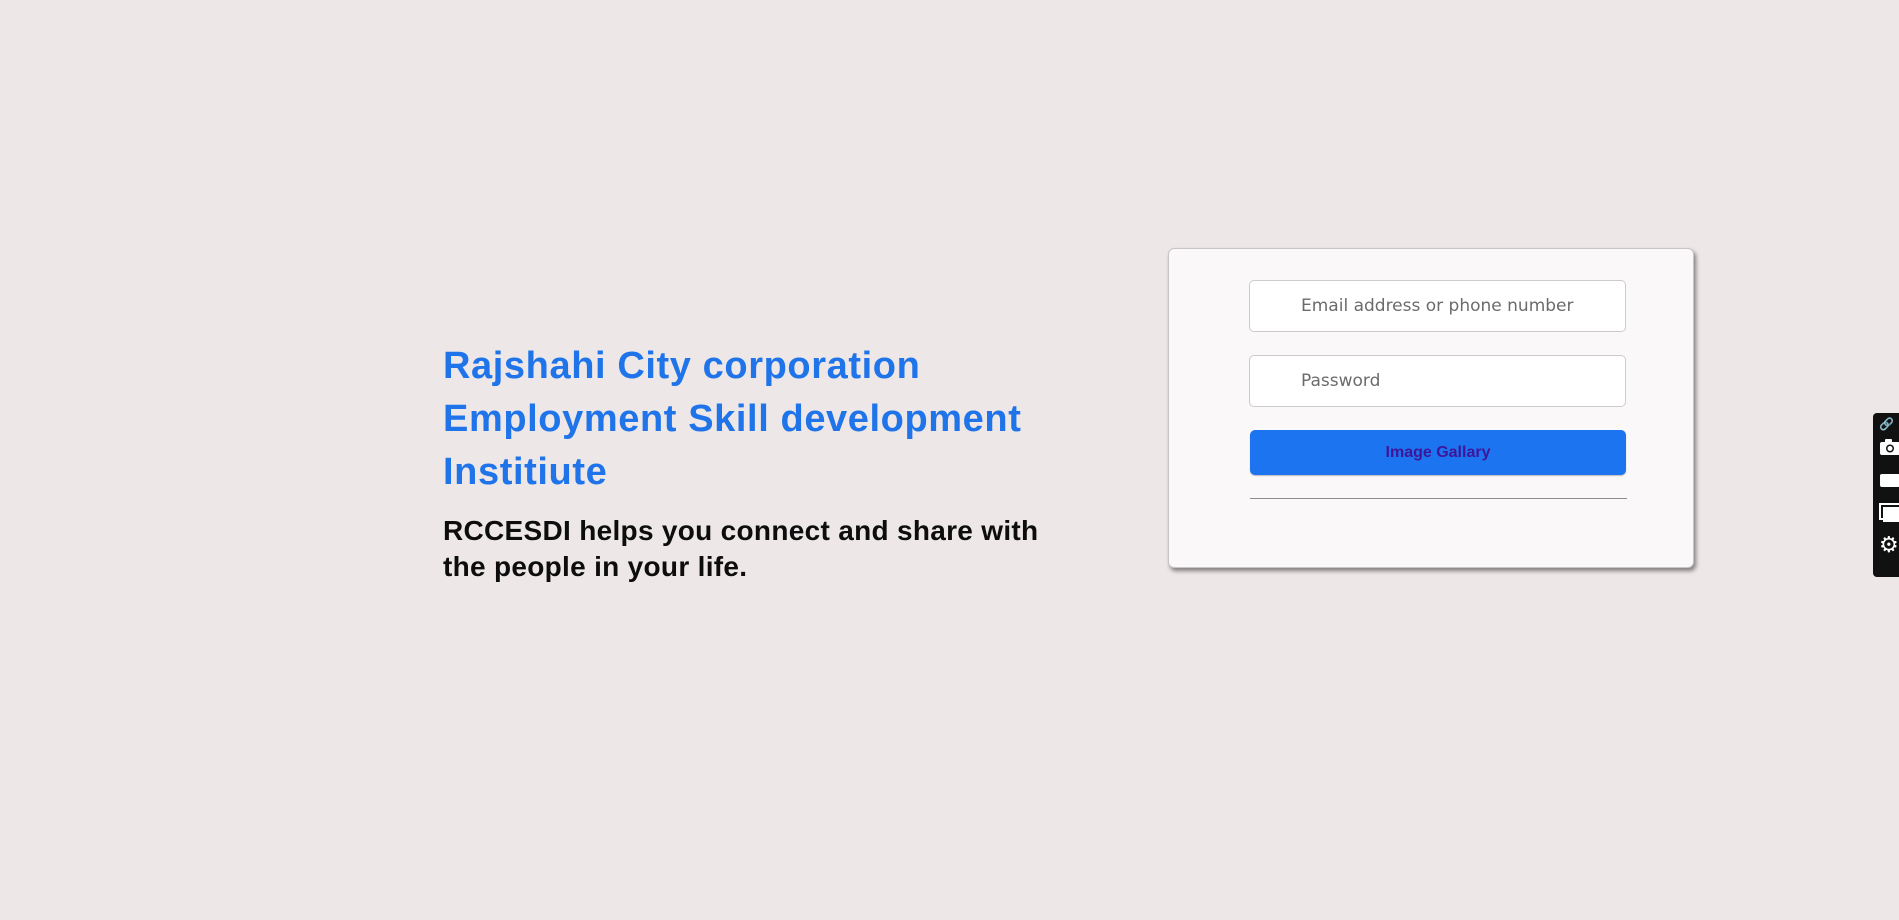  I want to click on password-field, so click(1437, 381).